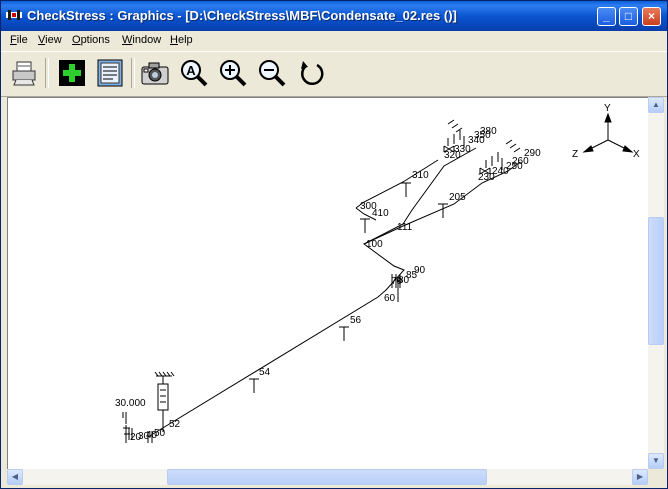 The height and width of the screenshot is (489, 668). Describe the element at coordinates (405, 227) in the screenshot. I see `node-label: 111` at that location.